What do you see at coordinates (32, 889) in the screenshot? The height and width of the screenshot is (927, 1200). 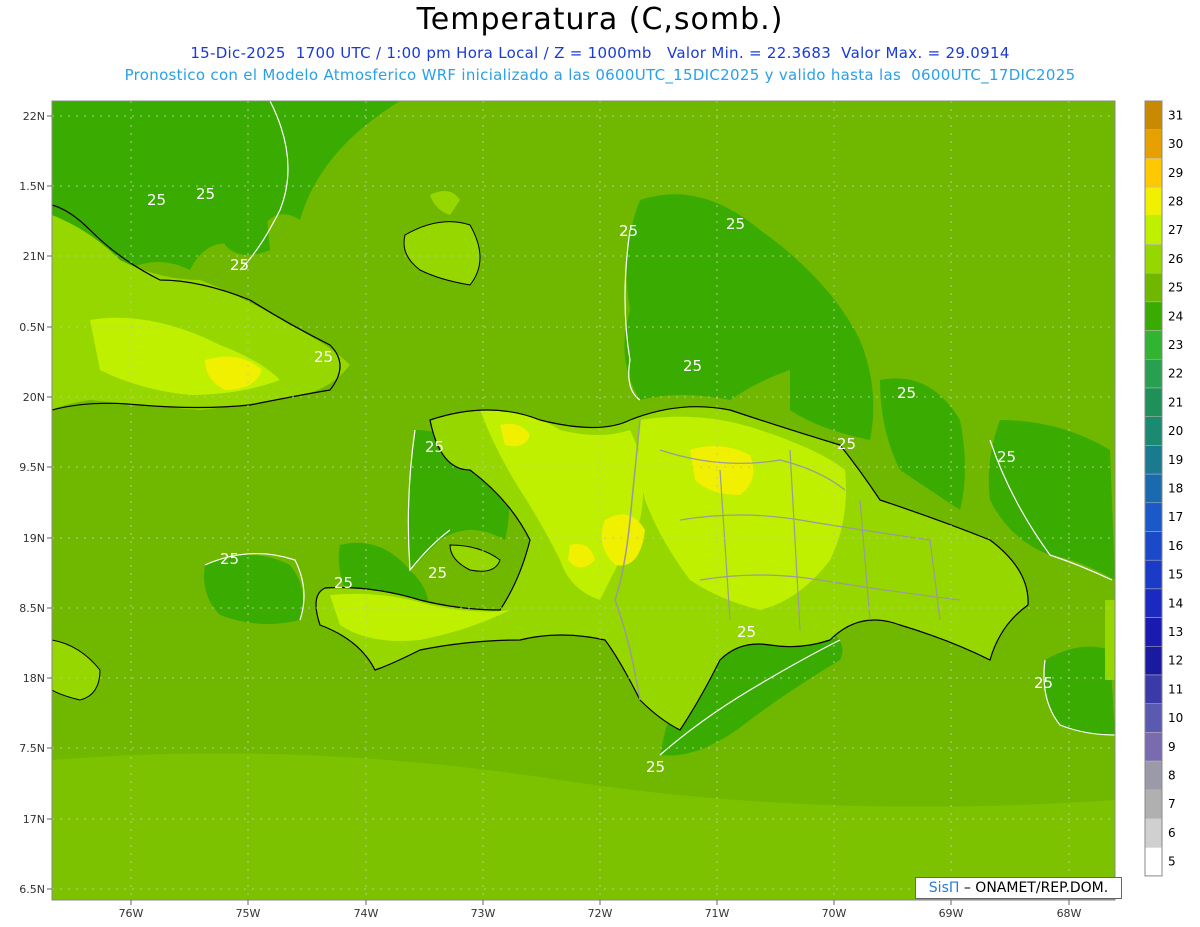 I see `lat-label: 6.5N` at bounding box center [32, 889].